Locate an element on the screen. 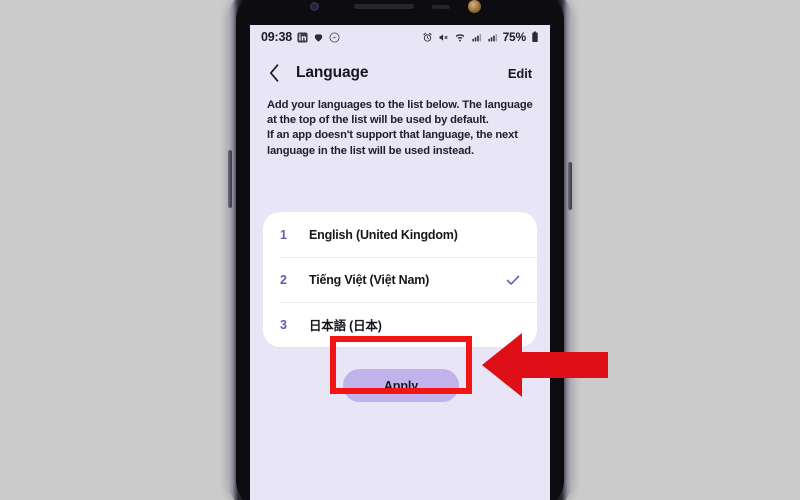  language-index: 2 is located at coordinates (283, 279).